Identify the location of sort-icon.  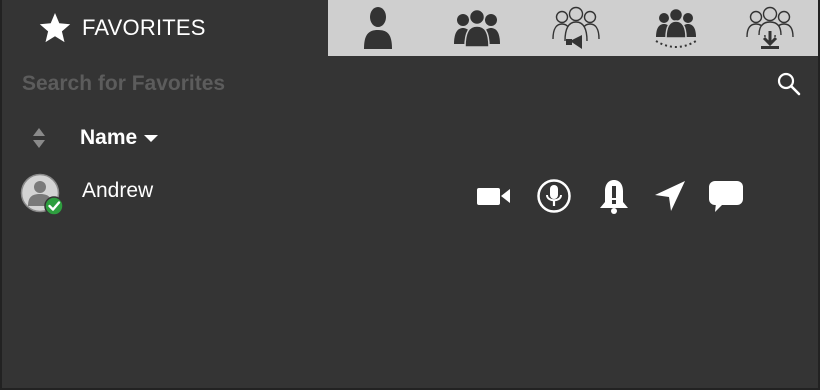
(39, 138).